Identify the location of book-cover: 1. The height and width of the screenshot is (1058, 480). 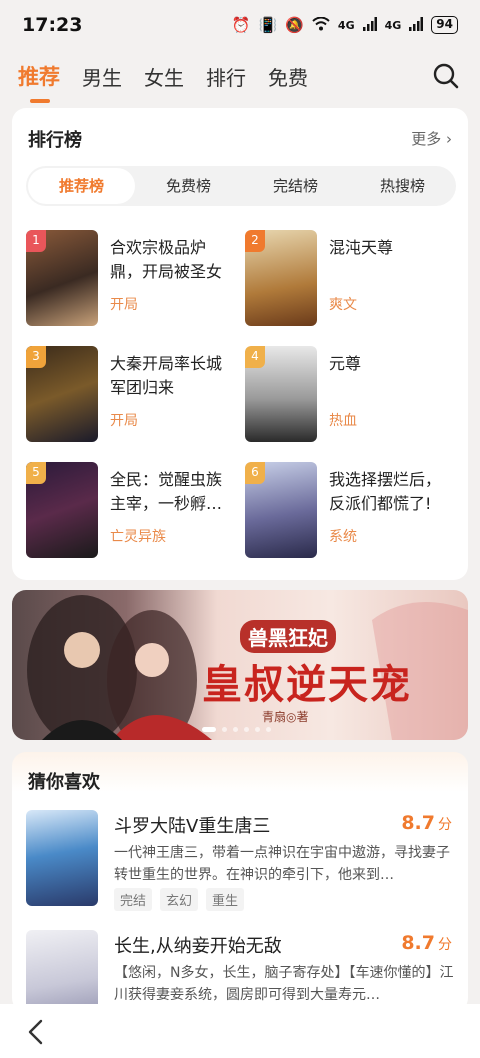
(62, 278).